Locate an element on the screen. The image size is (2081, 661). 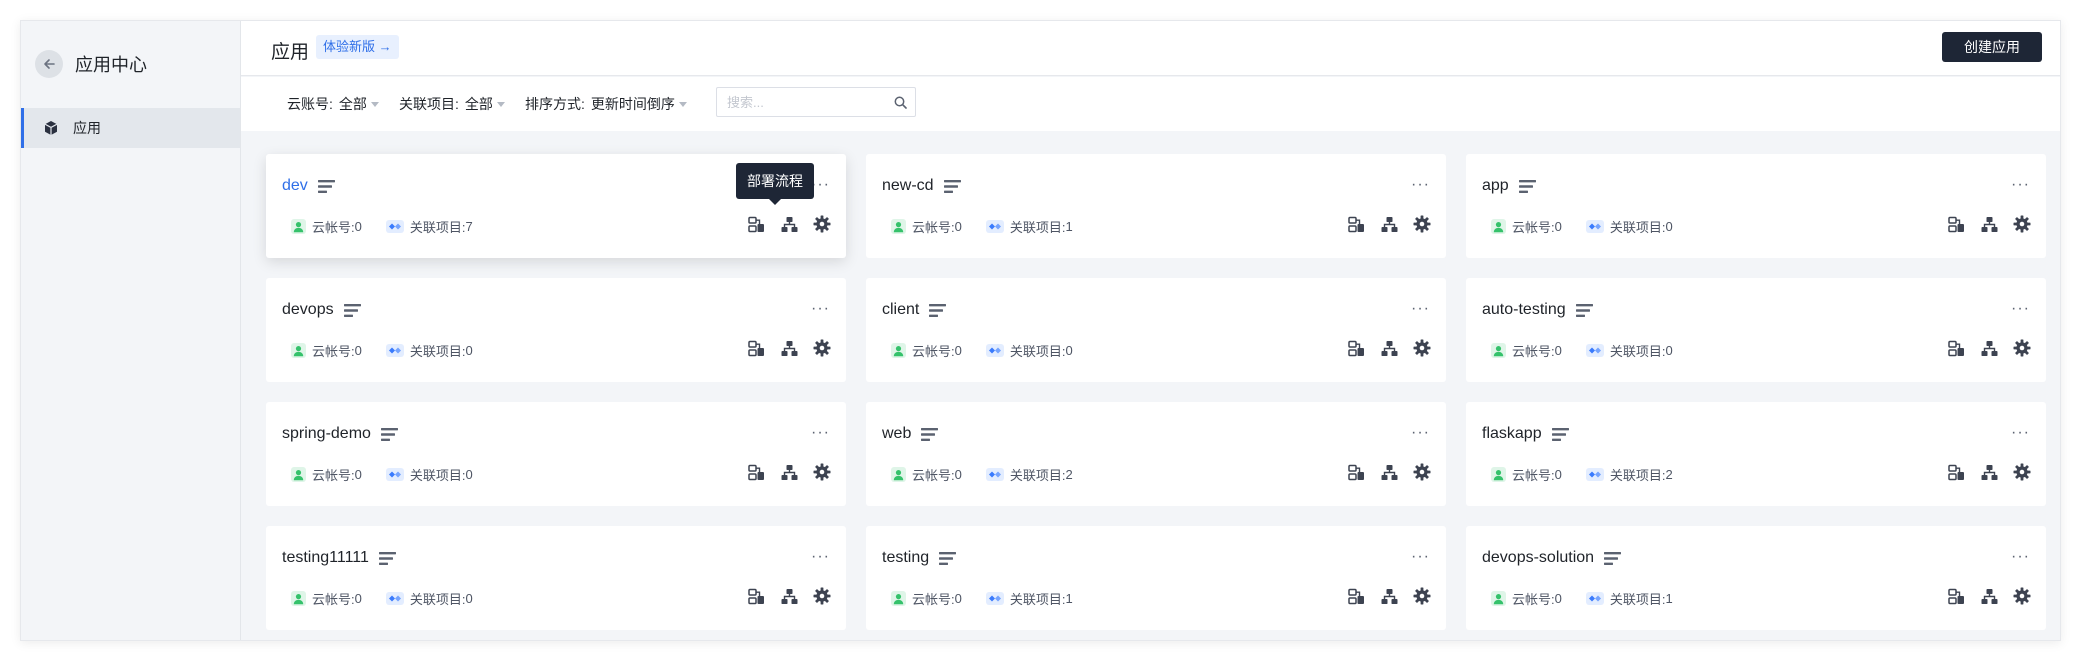
app-actions is located at coordinates (1382, 596).